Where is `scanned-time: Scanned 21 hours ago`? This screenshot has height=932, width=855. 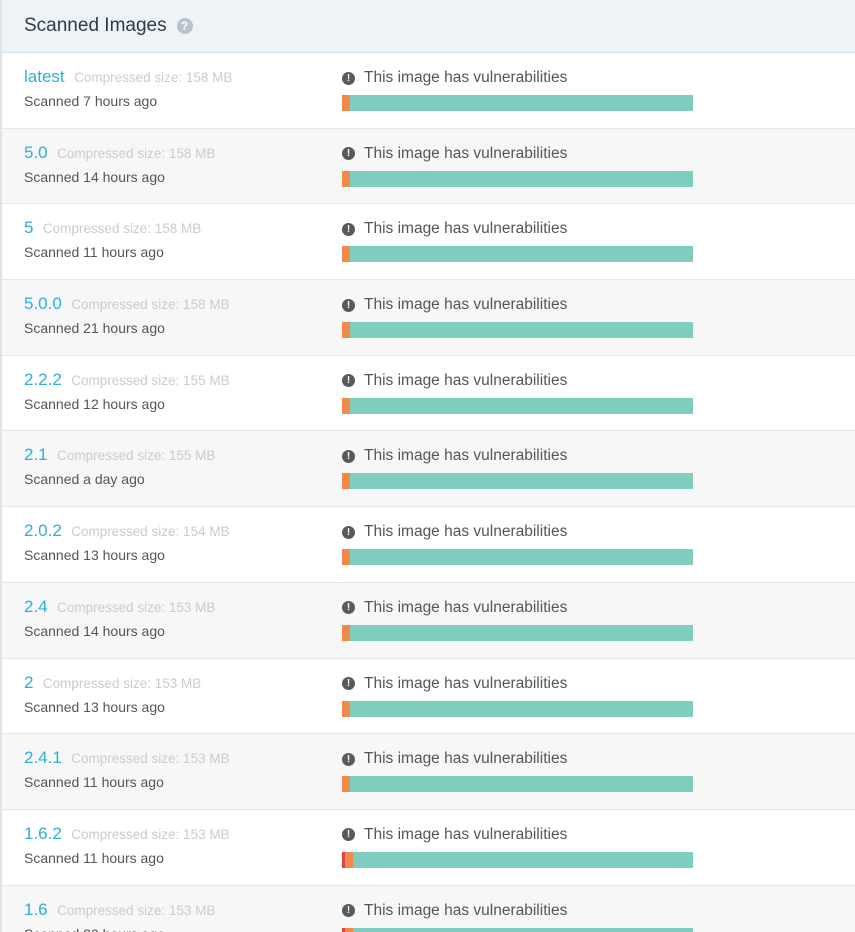
scanned-time: Scanned 21 hours ago is located at coordinates (94, 328).